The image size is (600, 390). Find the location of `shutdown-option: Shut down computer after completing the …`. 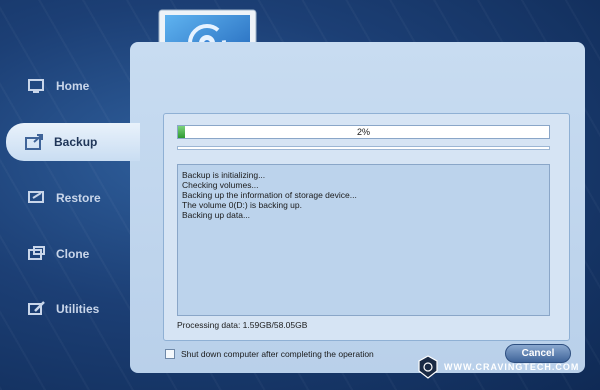

shutdown-option: Shut down computer after completing the … is located at coordinates (269, 354).